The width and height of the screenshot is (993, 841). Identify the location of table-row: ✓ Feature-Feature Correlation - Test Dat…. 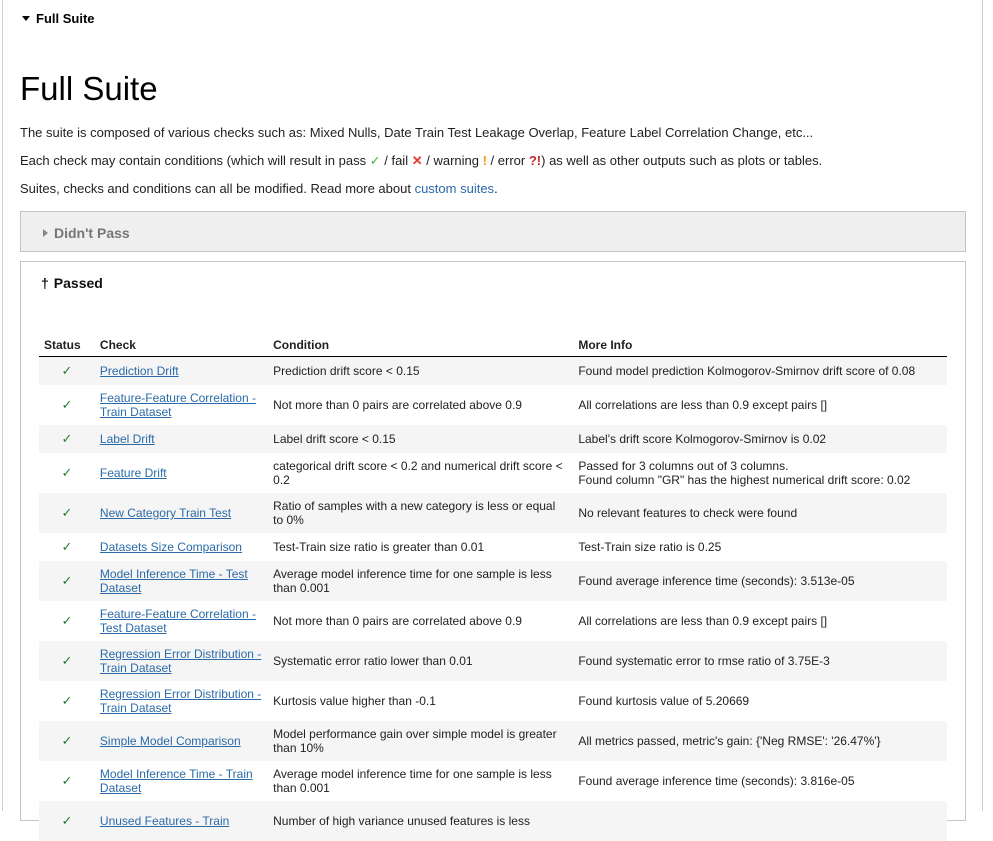
(493, 621).